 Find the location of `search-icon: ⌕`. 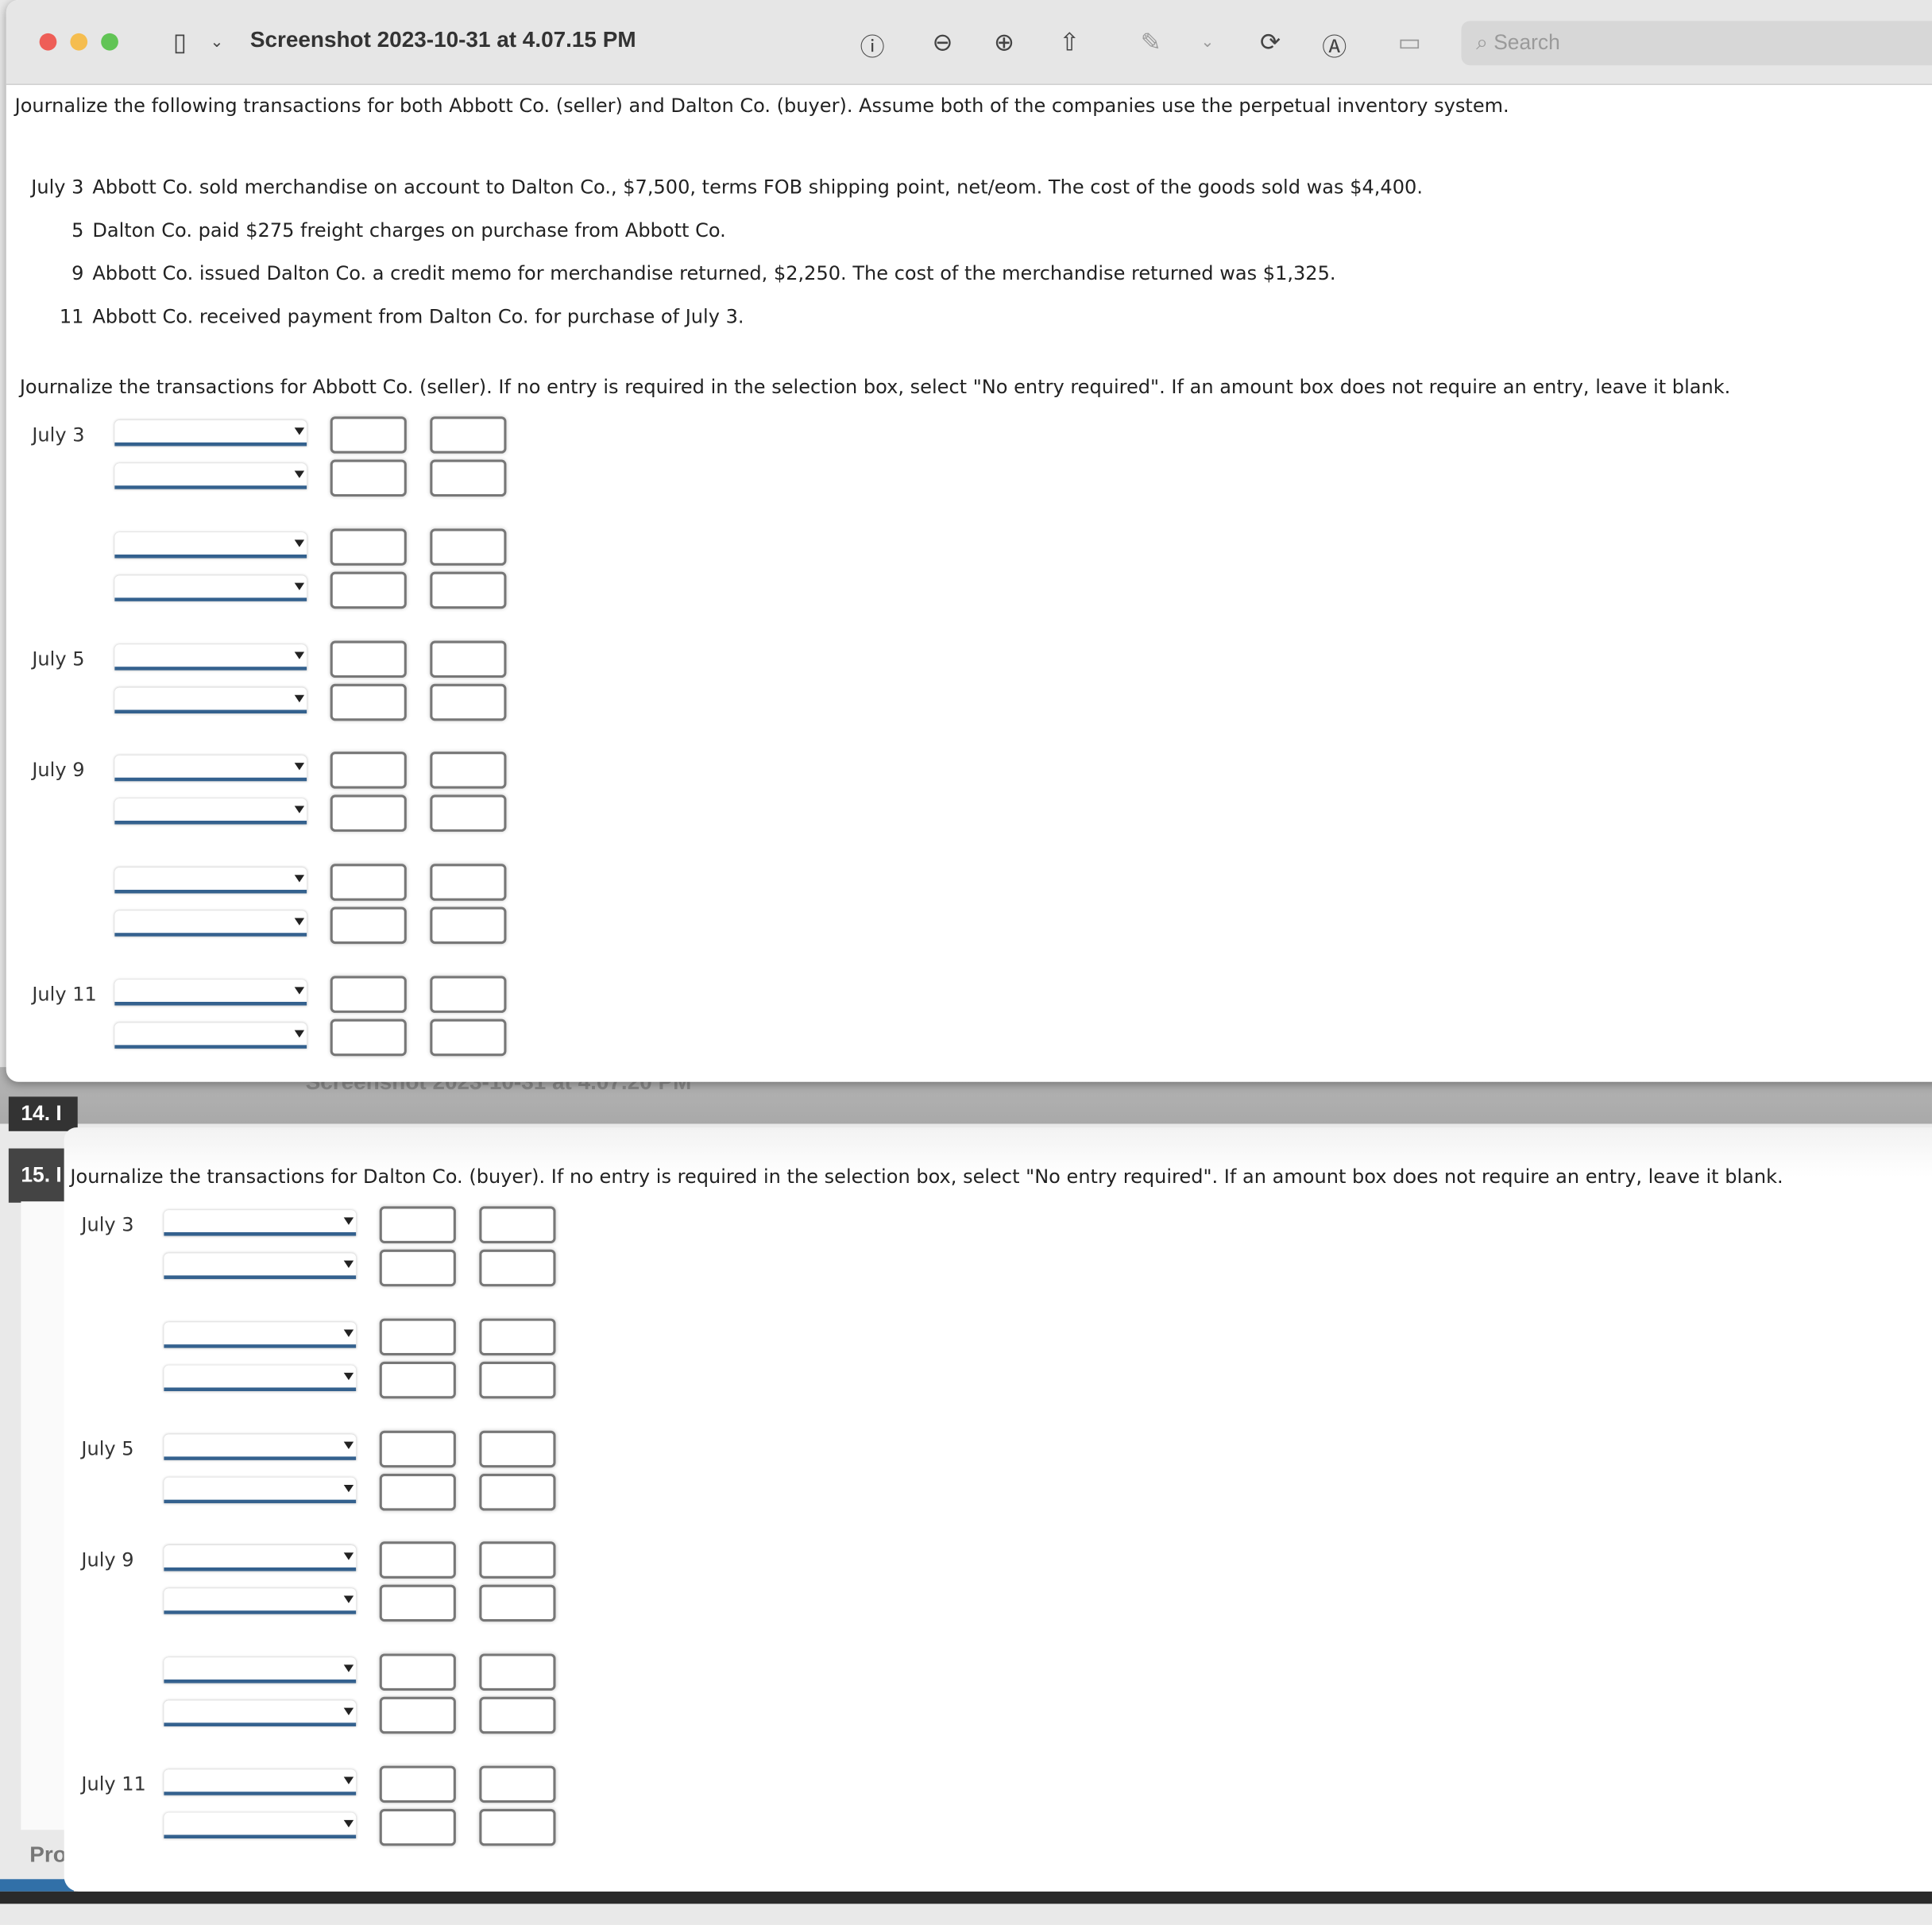

search-icon: ⌕ is located at coordinates (1485, 42).